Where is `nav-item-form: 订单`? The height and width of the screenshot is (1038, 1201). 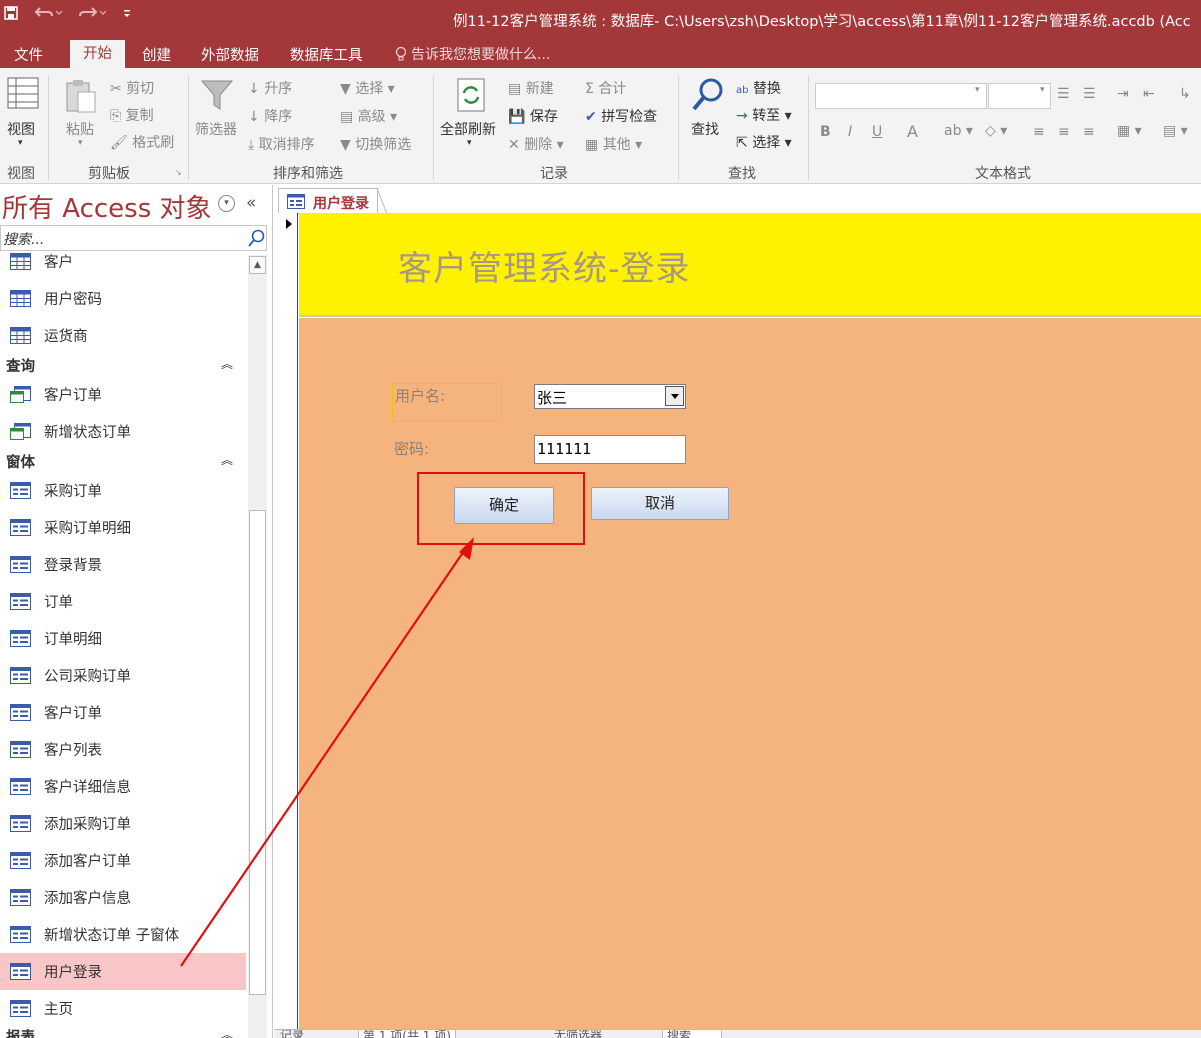 nav-item-form: 订单 is located at coordinates (123, 601).